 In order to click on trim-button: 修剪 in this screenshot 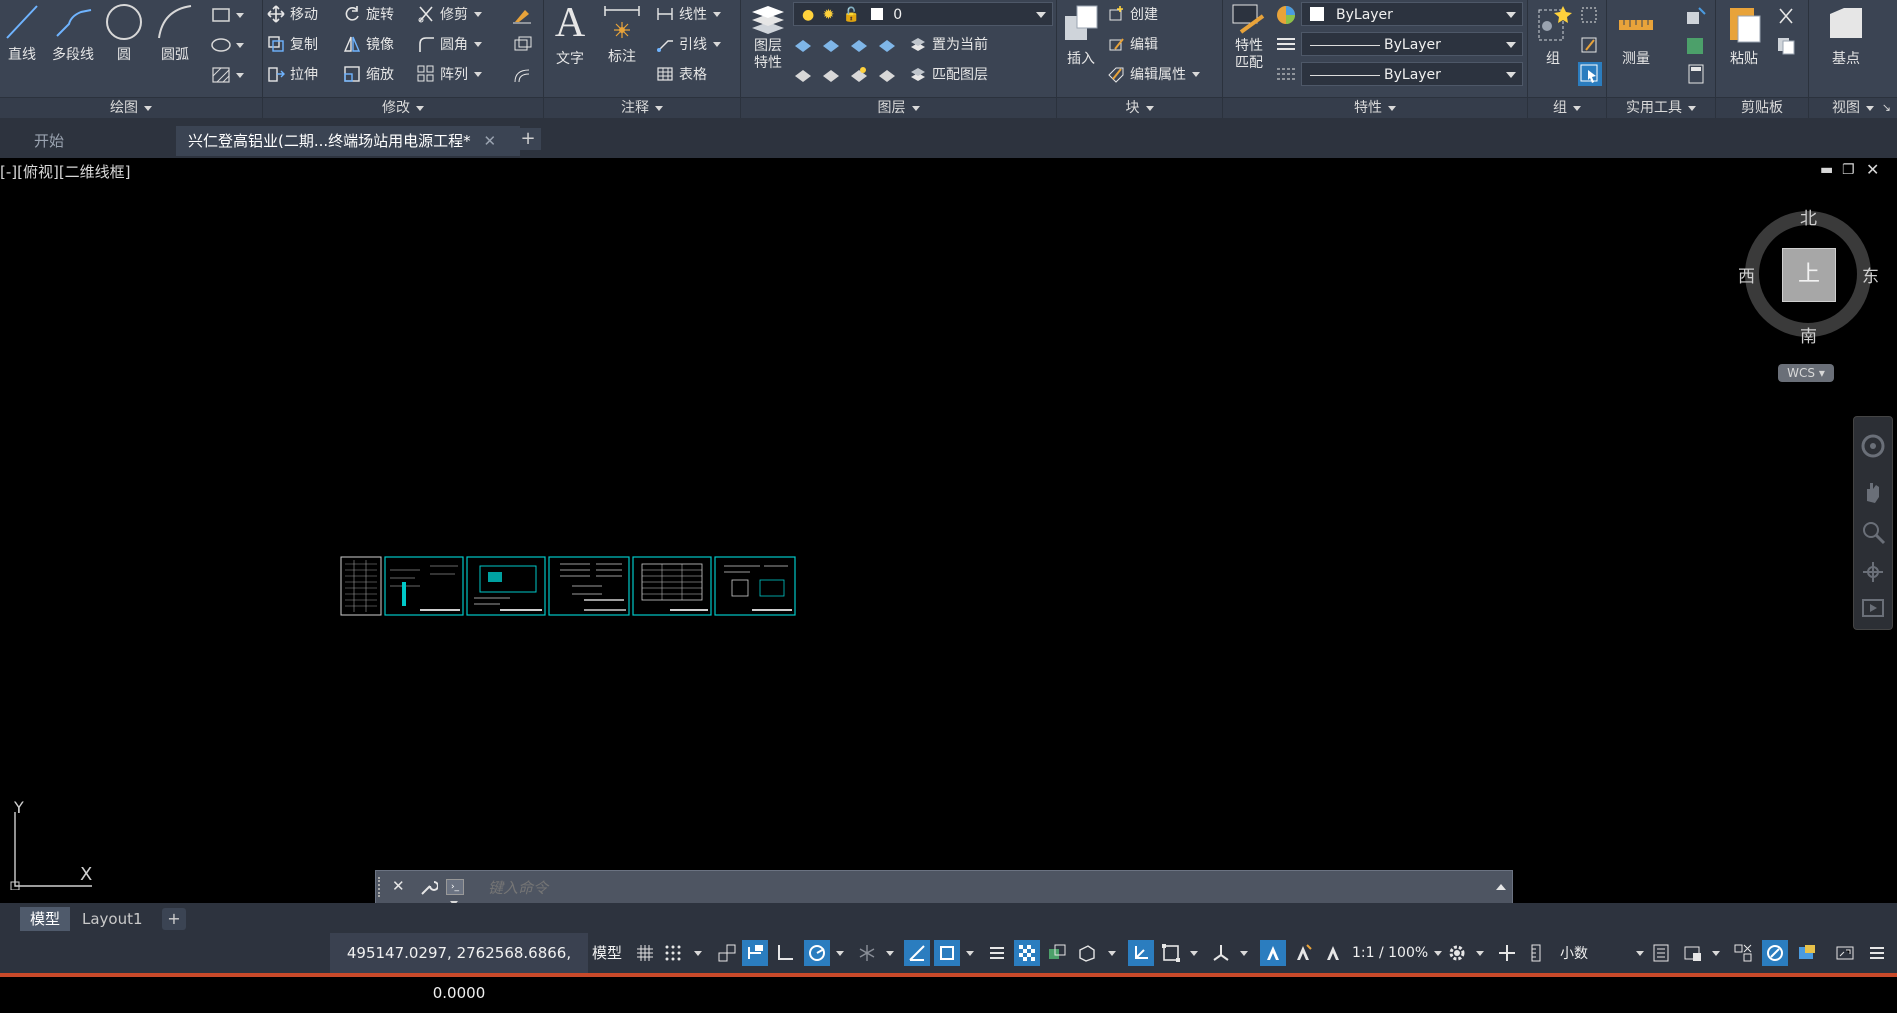, I will do `click(449, 14)`.